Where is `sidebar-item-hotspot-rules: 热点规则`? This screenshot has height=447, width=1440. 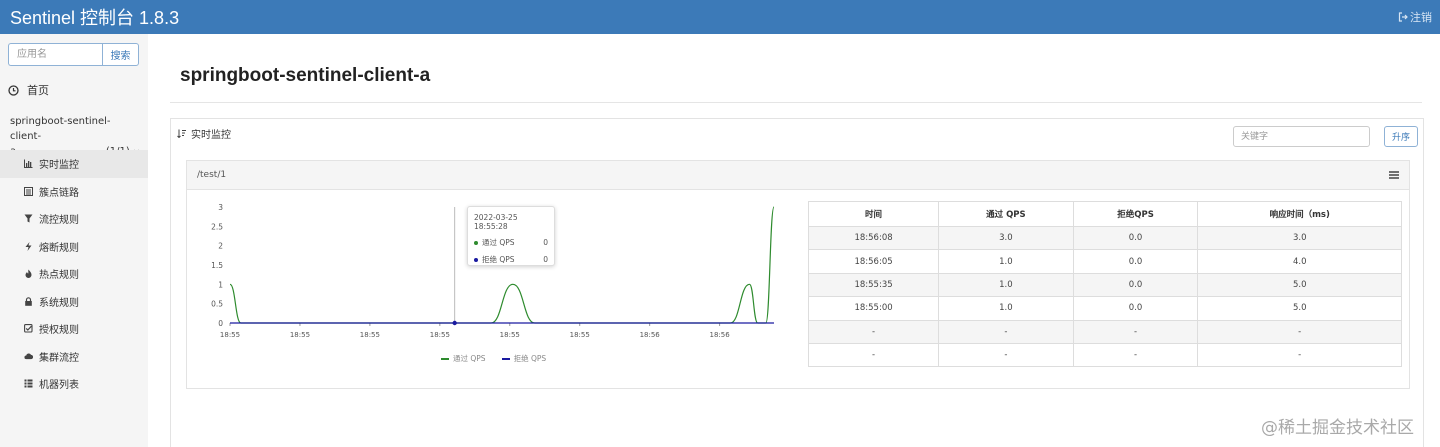
sidebar-item-hotspot-rules: 热点规则 is located at coordinates (74, 274).